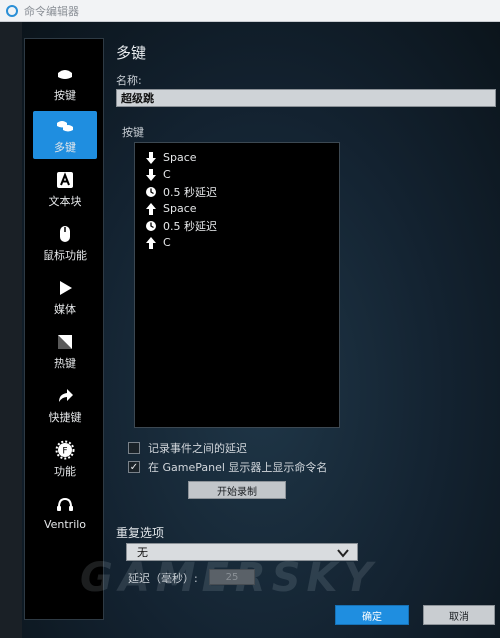 The width and height of the screenshot is (500, 638). What do you see at coordinates (65, 351) in the screenshot?
I see `sidebar-item-hotkey: 热键` at bounding box center [65, 351].